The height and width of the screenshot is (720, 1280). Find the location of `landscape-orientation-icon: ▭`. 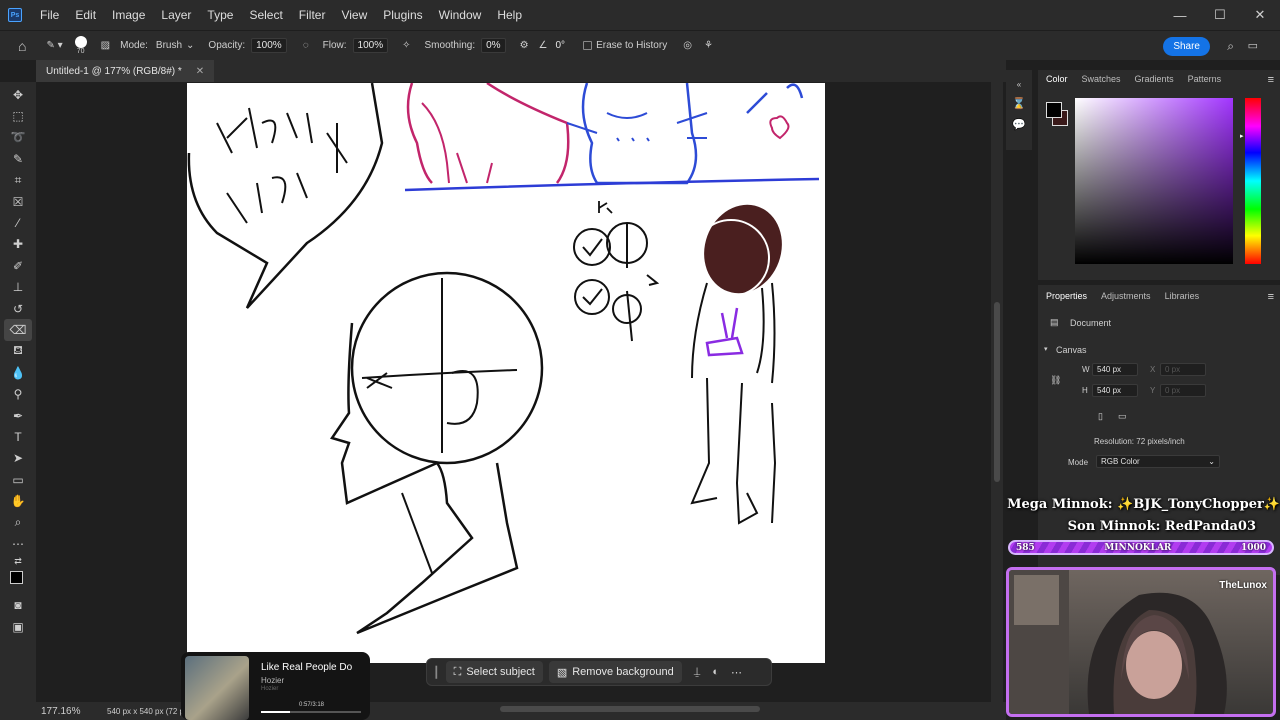

landscape-orientation-icon: ▭ is located at coordinates (1122, 416).